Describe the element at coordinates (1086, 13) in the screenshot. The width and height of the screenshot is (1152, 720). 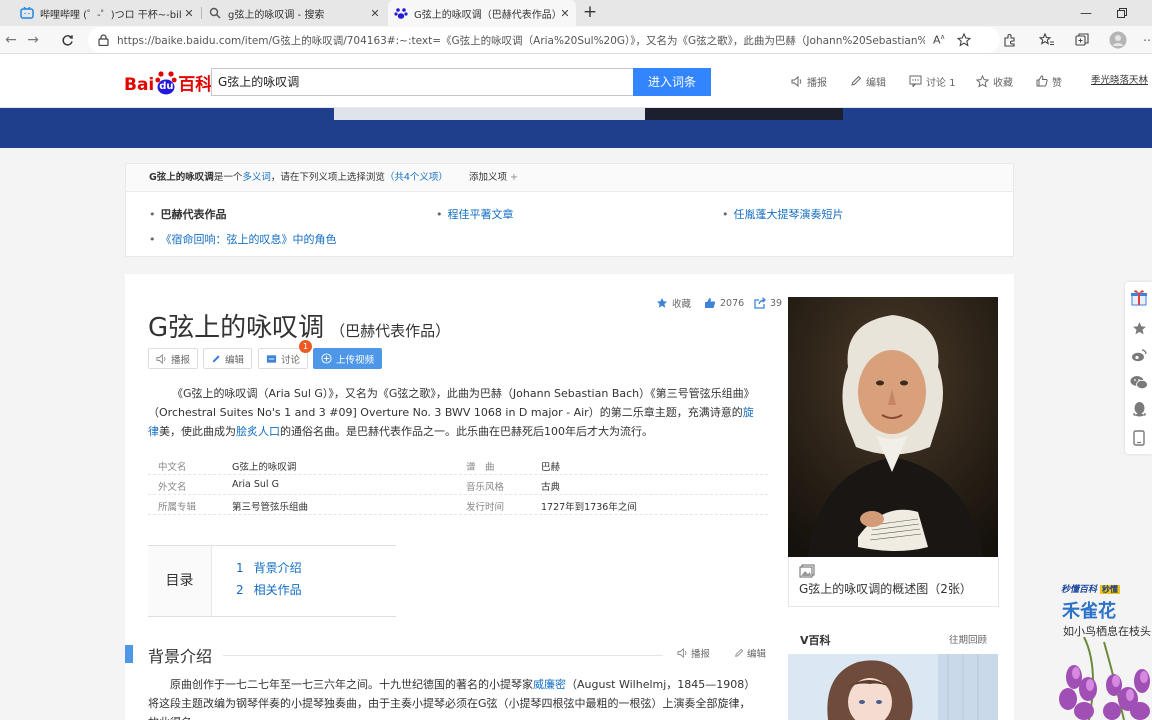
I see `minimize-icon: —` at that location.